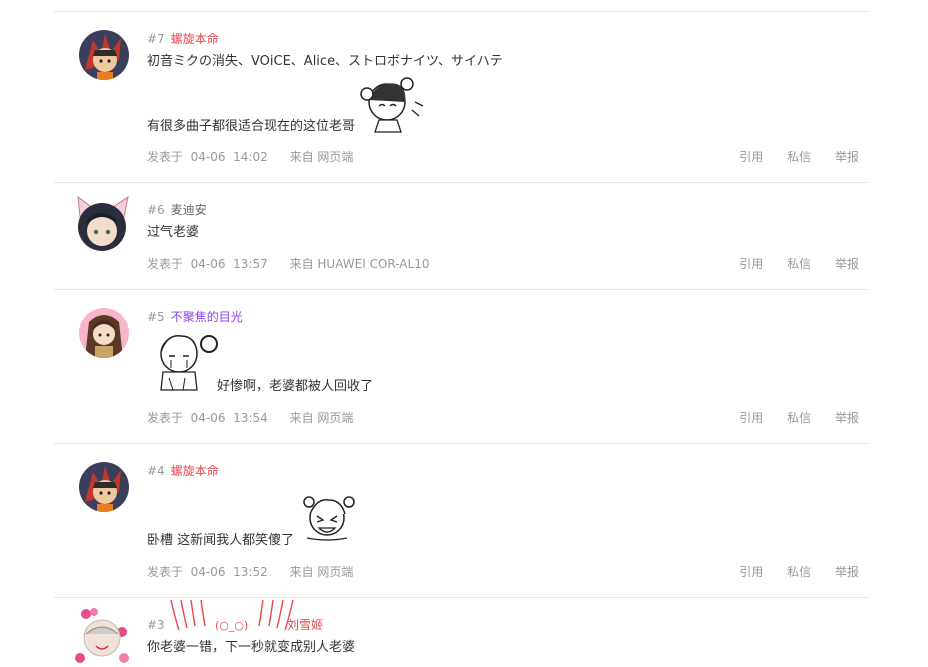 The height and width of the screenshot is (667, 928). I want to click on comment-header: #5 不聚焦的目光, so click(195, 317).